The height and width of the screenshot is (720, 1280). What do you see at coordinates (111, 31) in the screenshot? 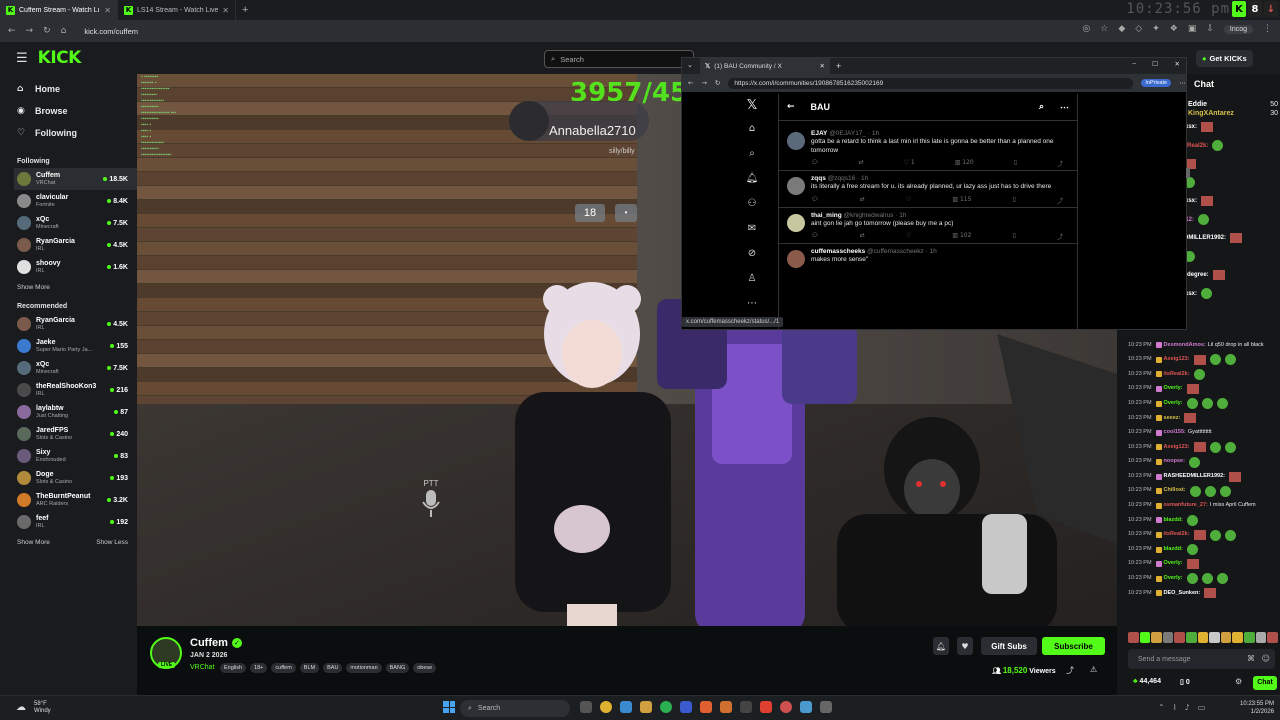
I see `url-field: kick.com/cuffem` at bounding box center [111, 31].